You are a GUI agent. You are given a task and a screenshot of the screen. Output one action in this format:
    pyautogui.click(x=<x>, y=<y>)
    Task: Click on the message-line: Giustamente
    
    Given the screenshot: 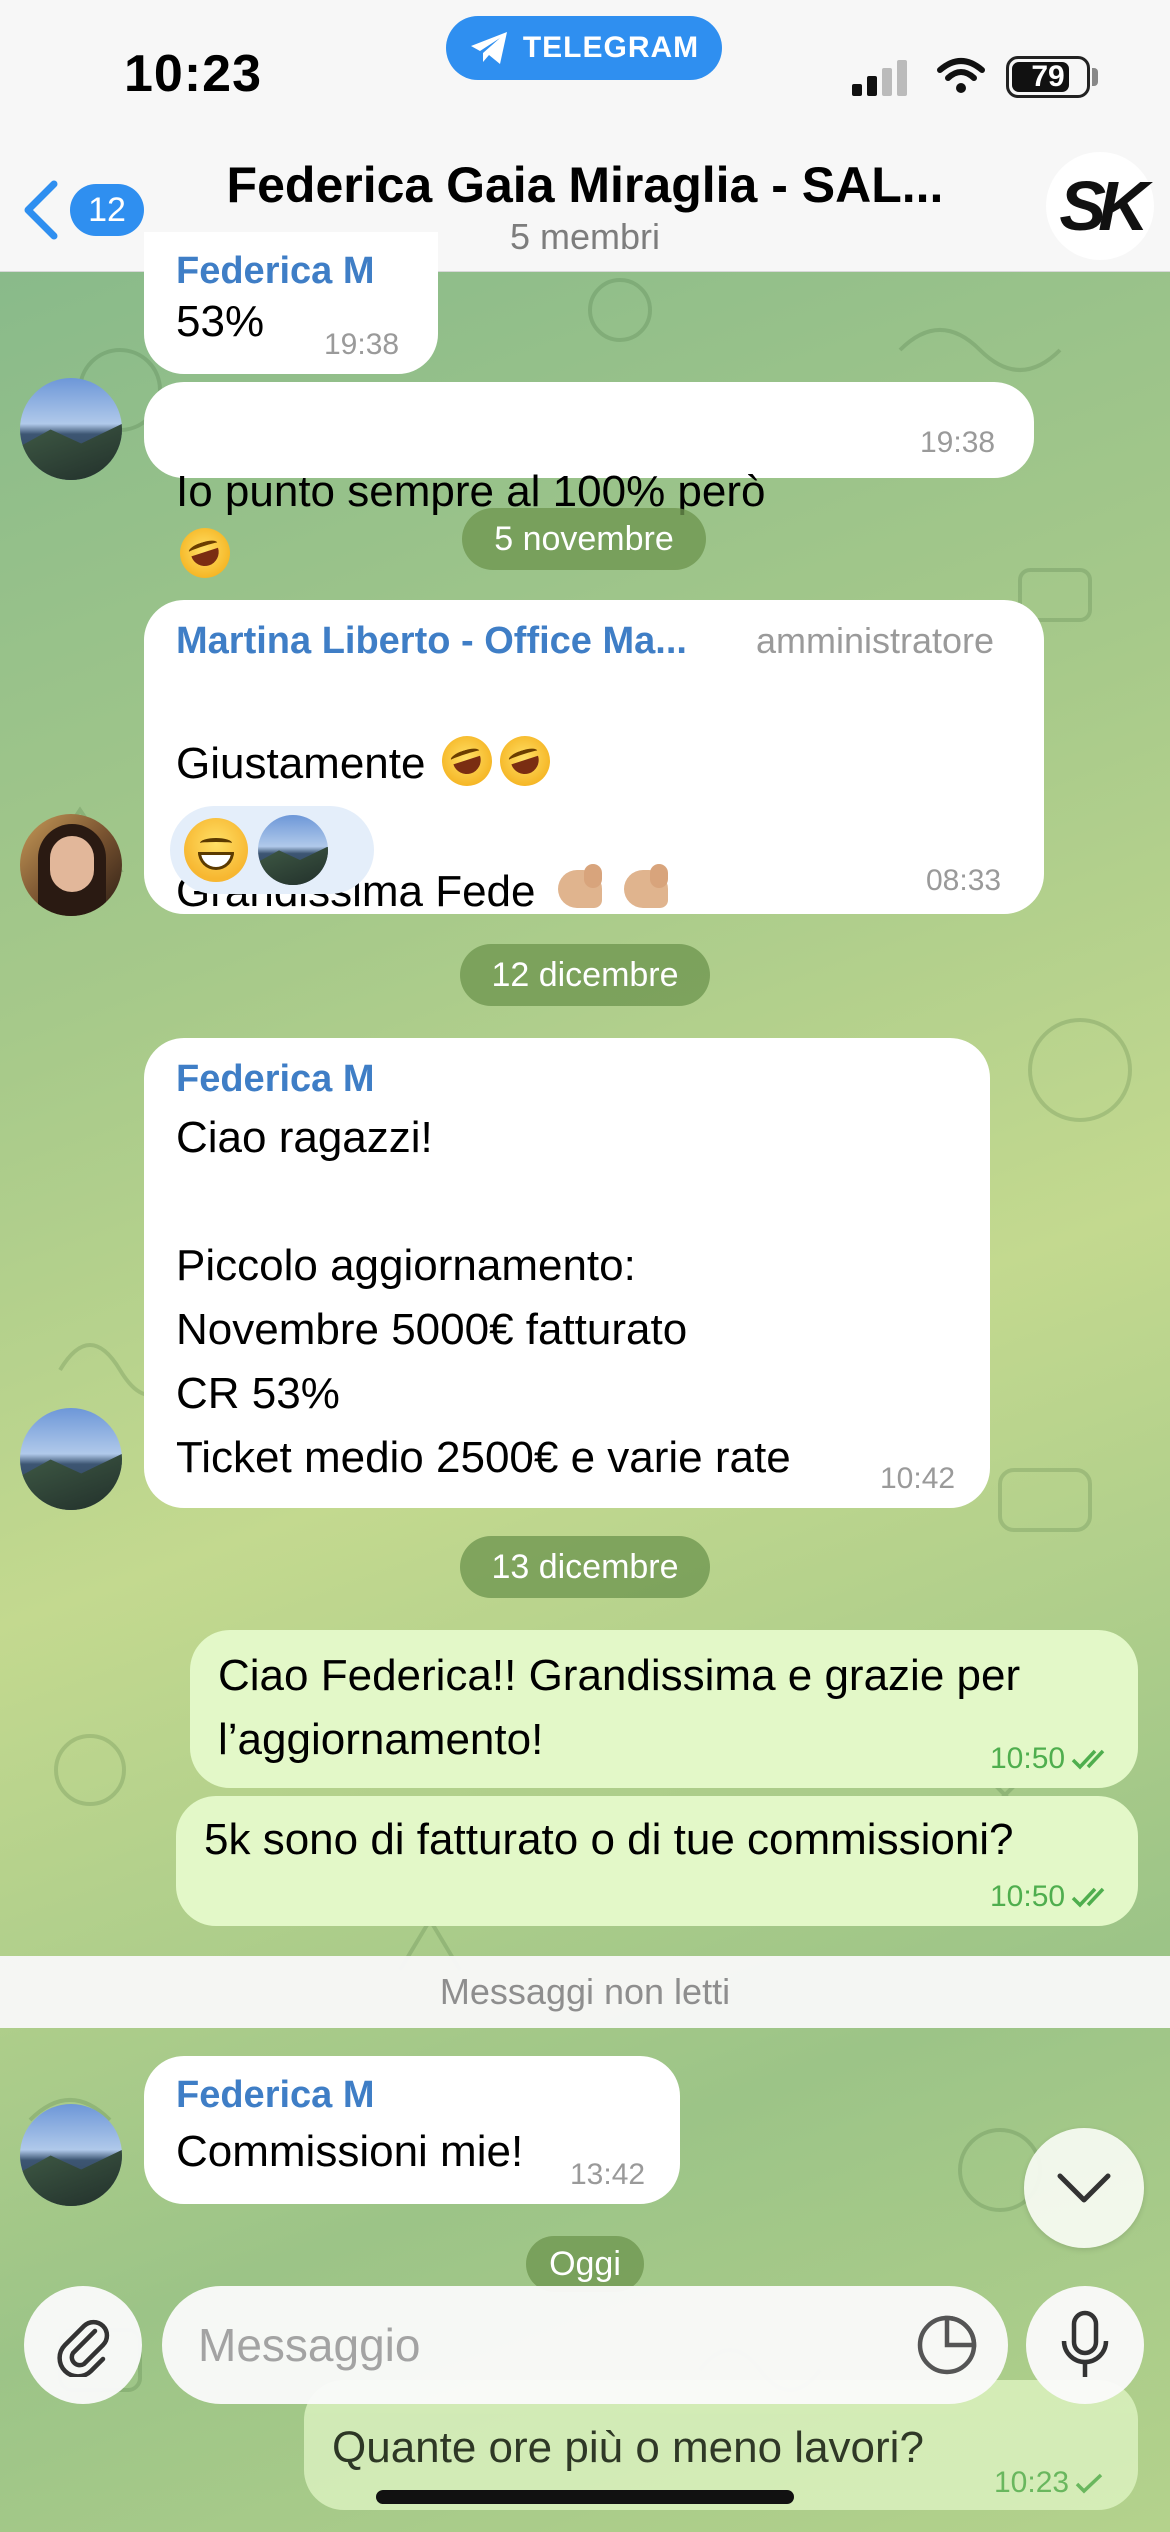 What is the action you would take?
    pyautogui.click(x=301, y=763)
    